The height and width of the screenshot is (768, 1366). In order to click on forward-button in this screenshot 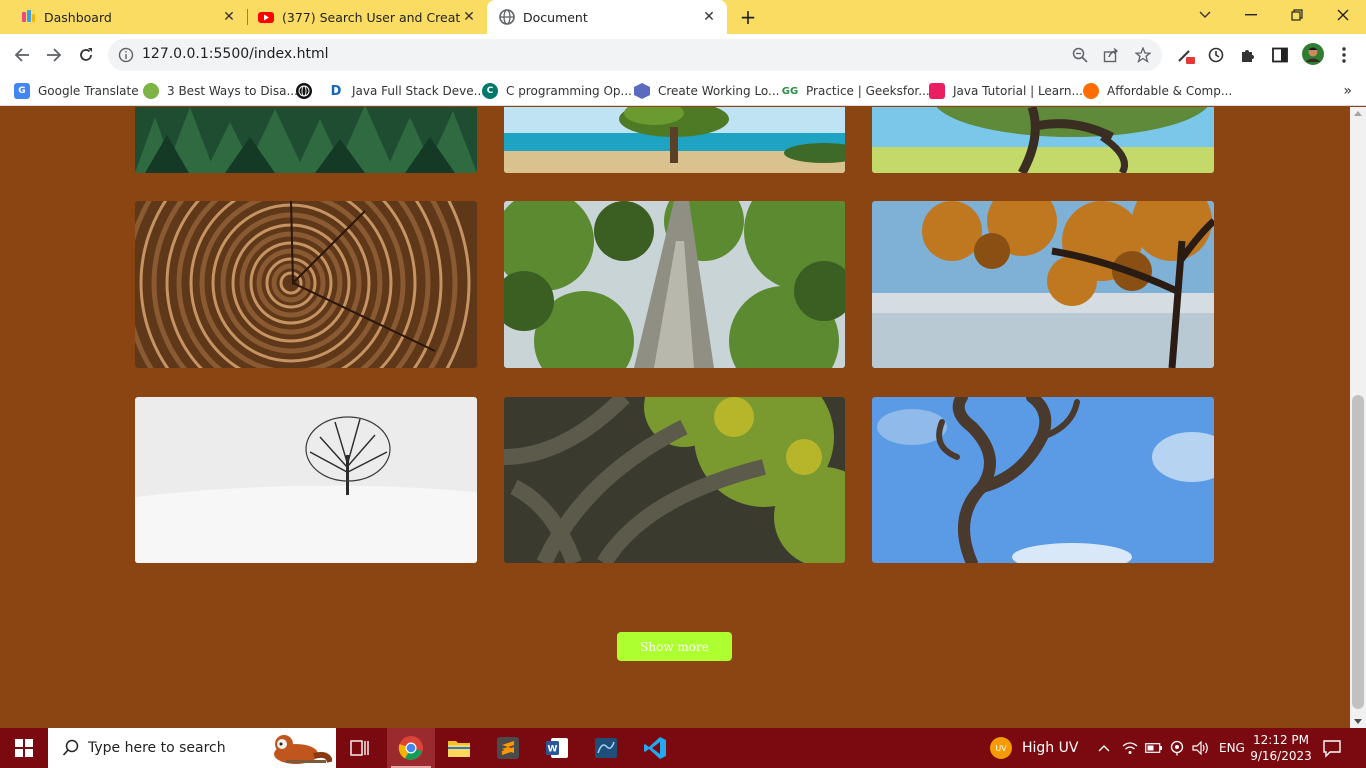, I will do `click(54, 55)`.